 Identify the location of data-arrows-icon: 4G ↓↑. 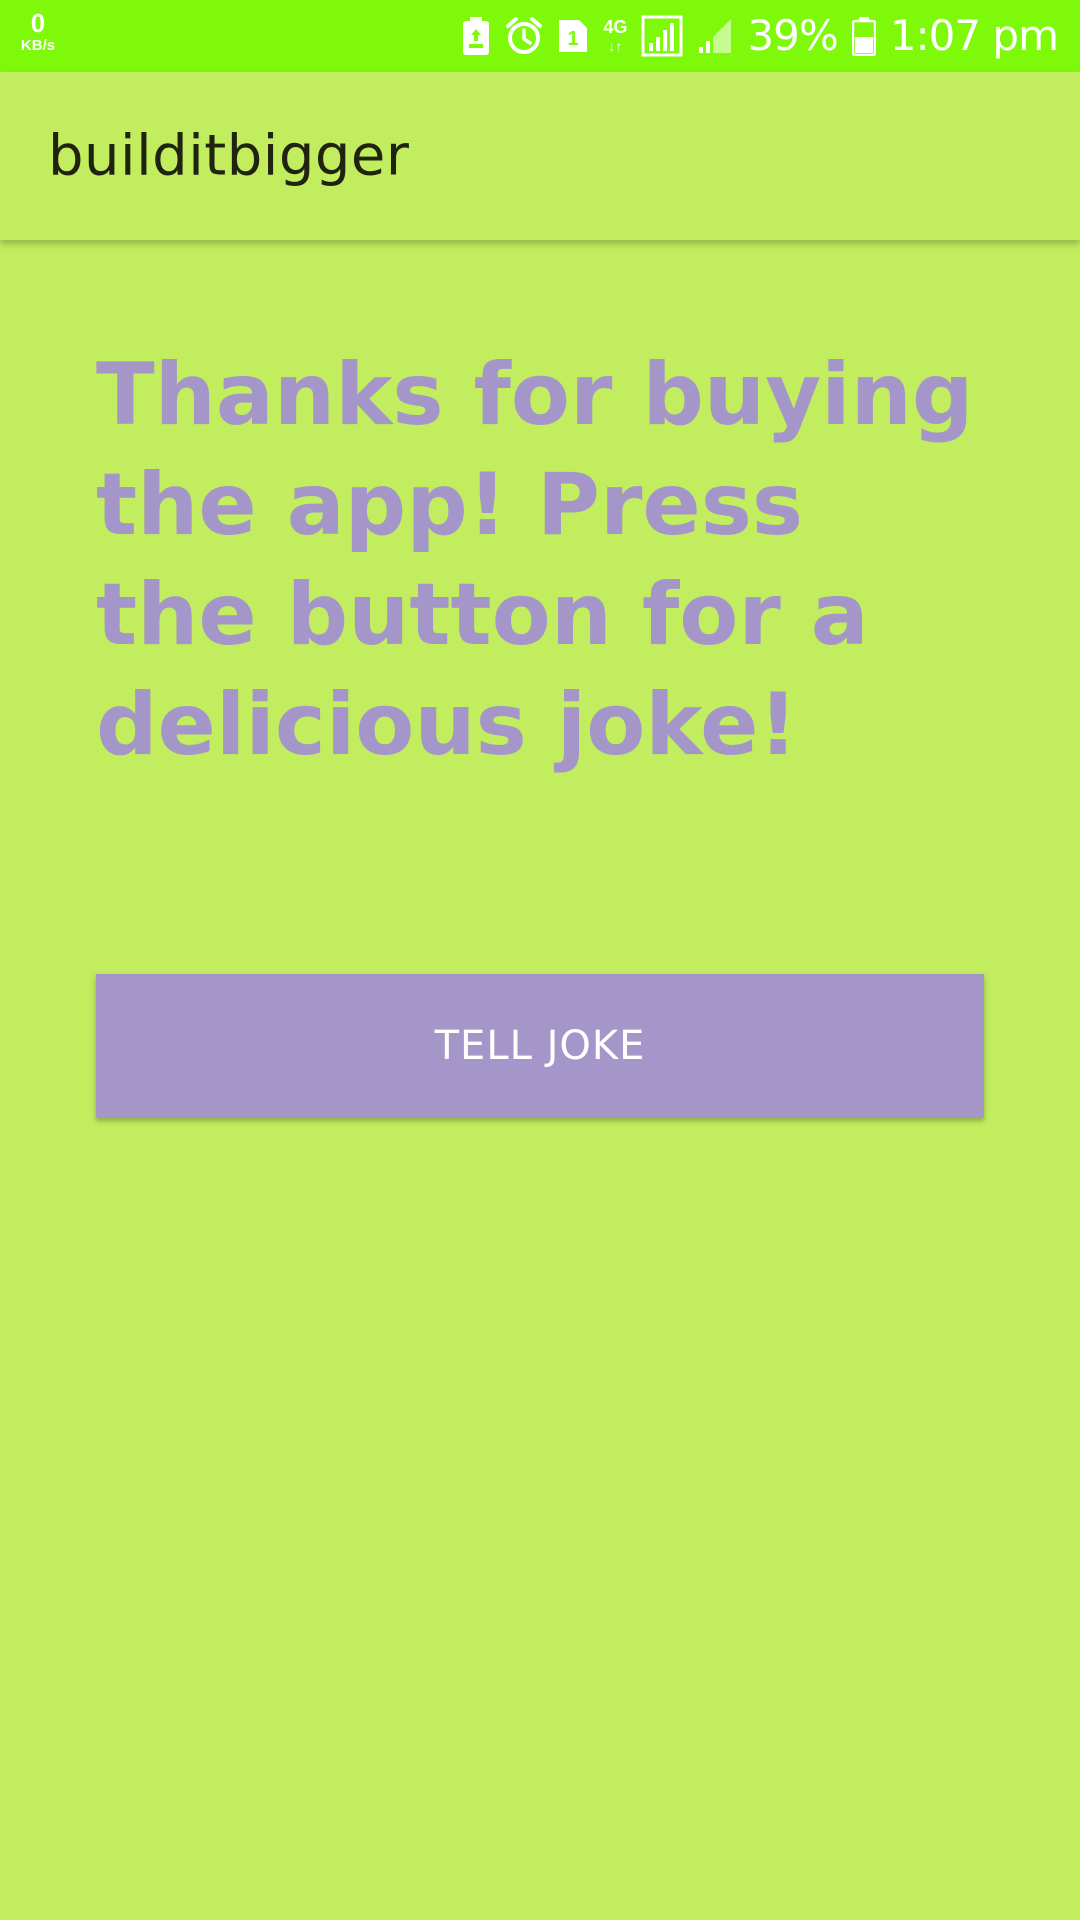
(615, 35).